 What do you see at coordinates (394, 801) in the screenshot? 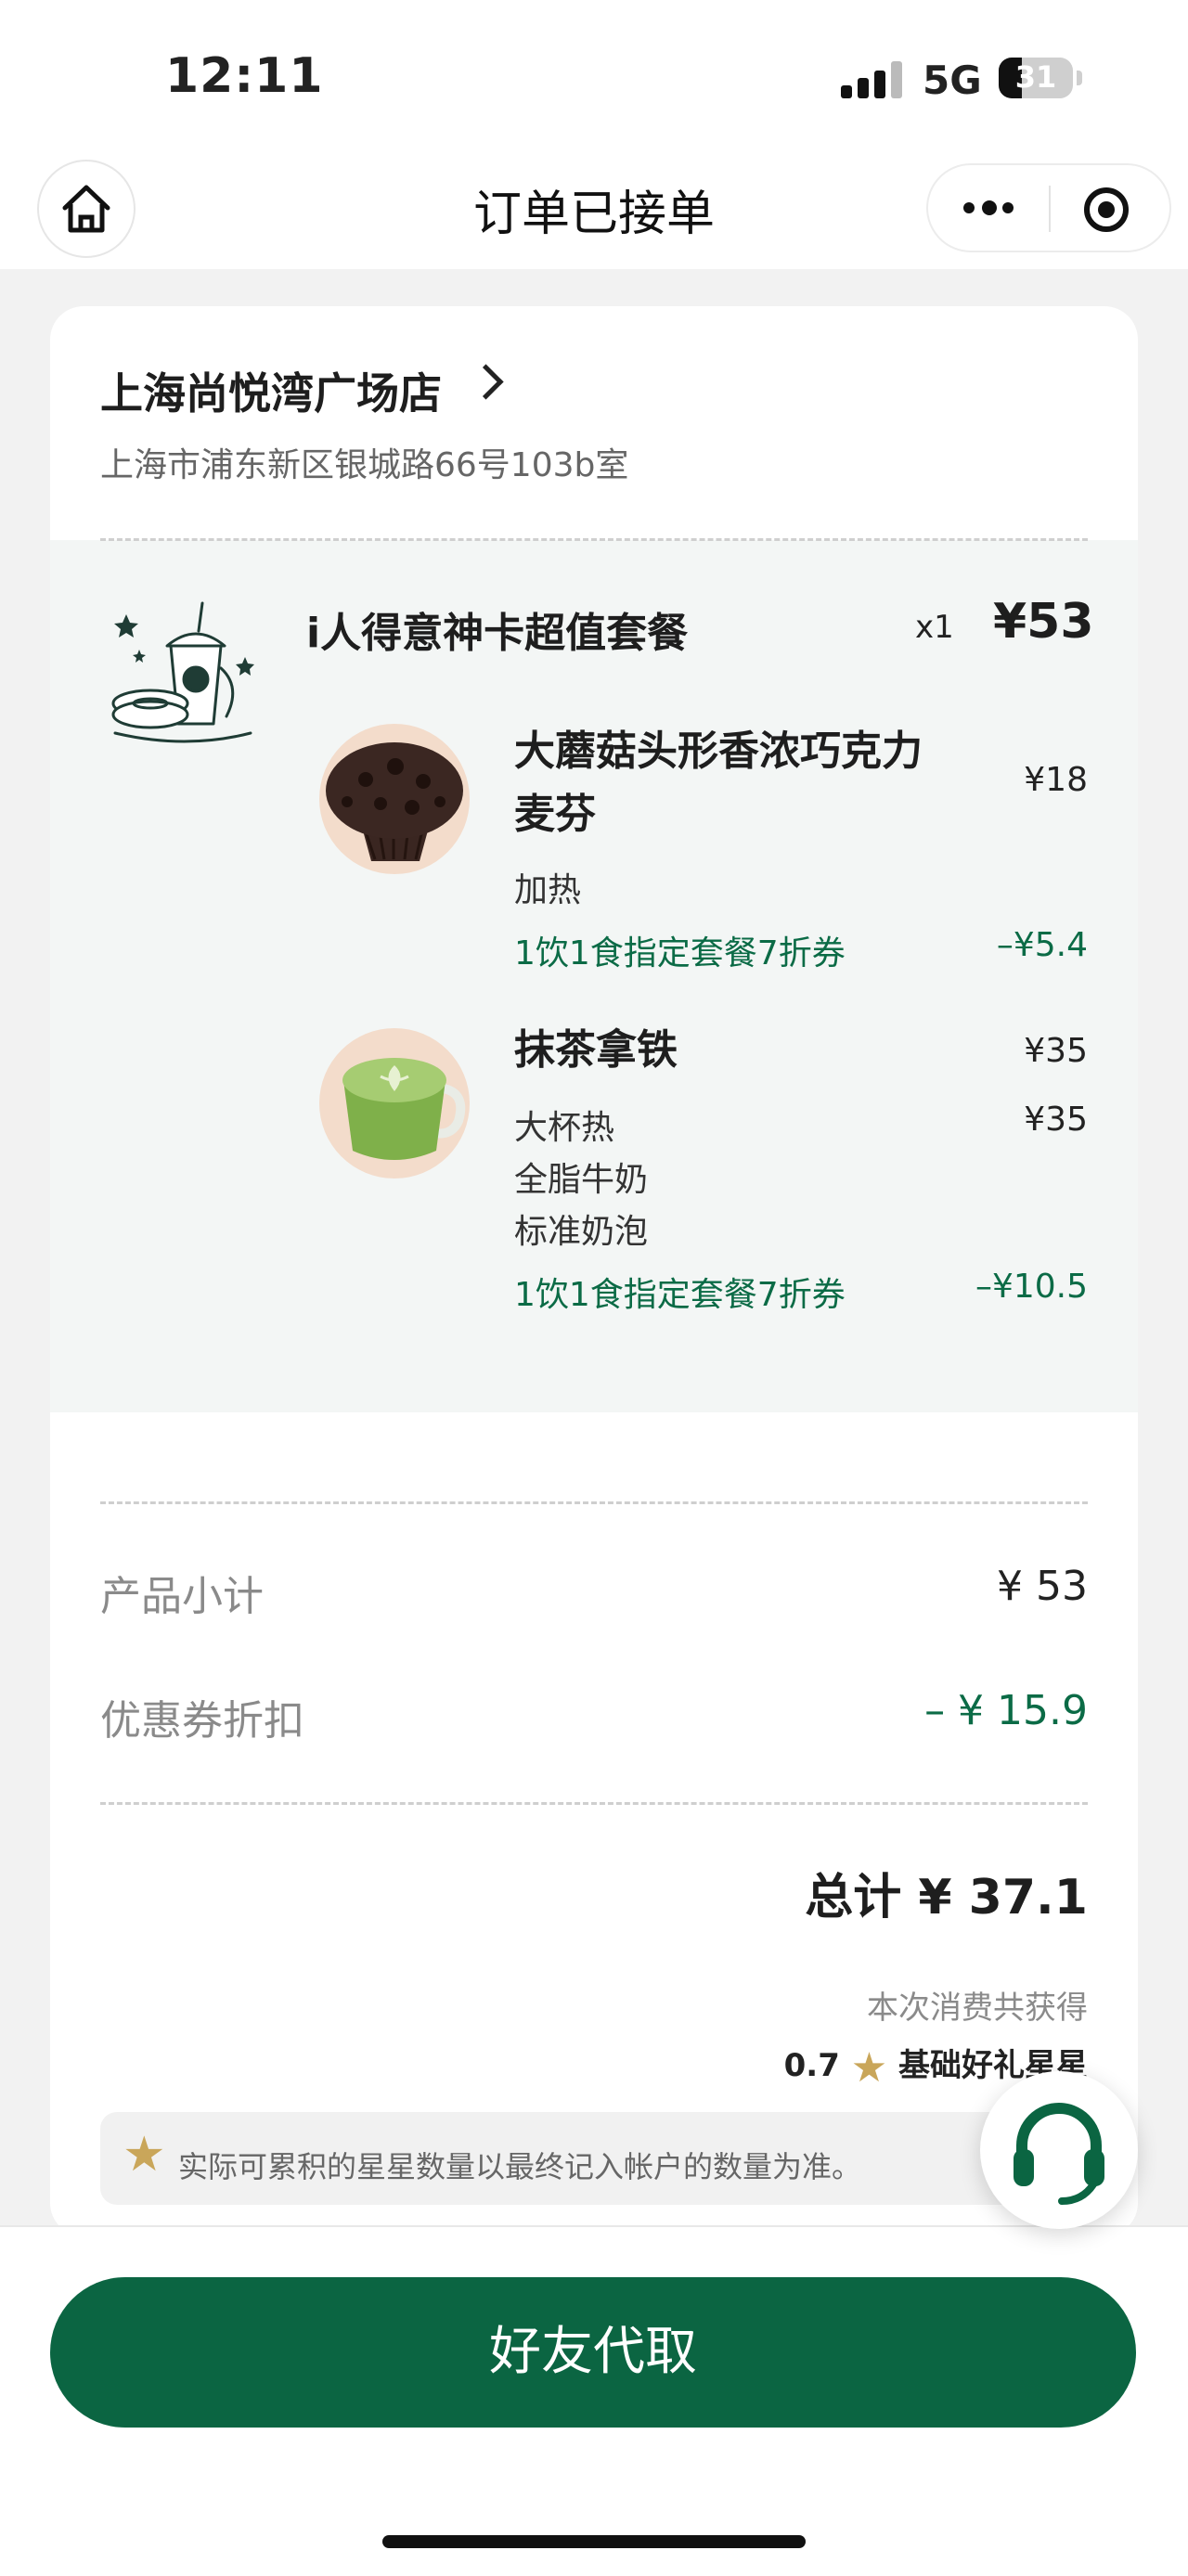
I see `muffin-icon` at bounding box center [394, 801].